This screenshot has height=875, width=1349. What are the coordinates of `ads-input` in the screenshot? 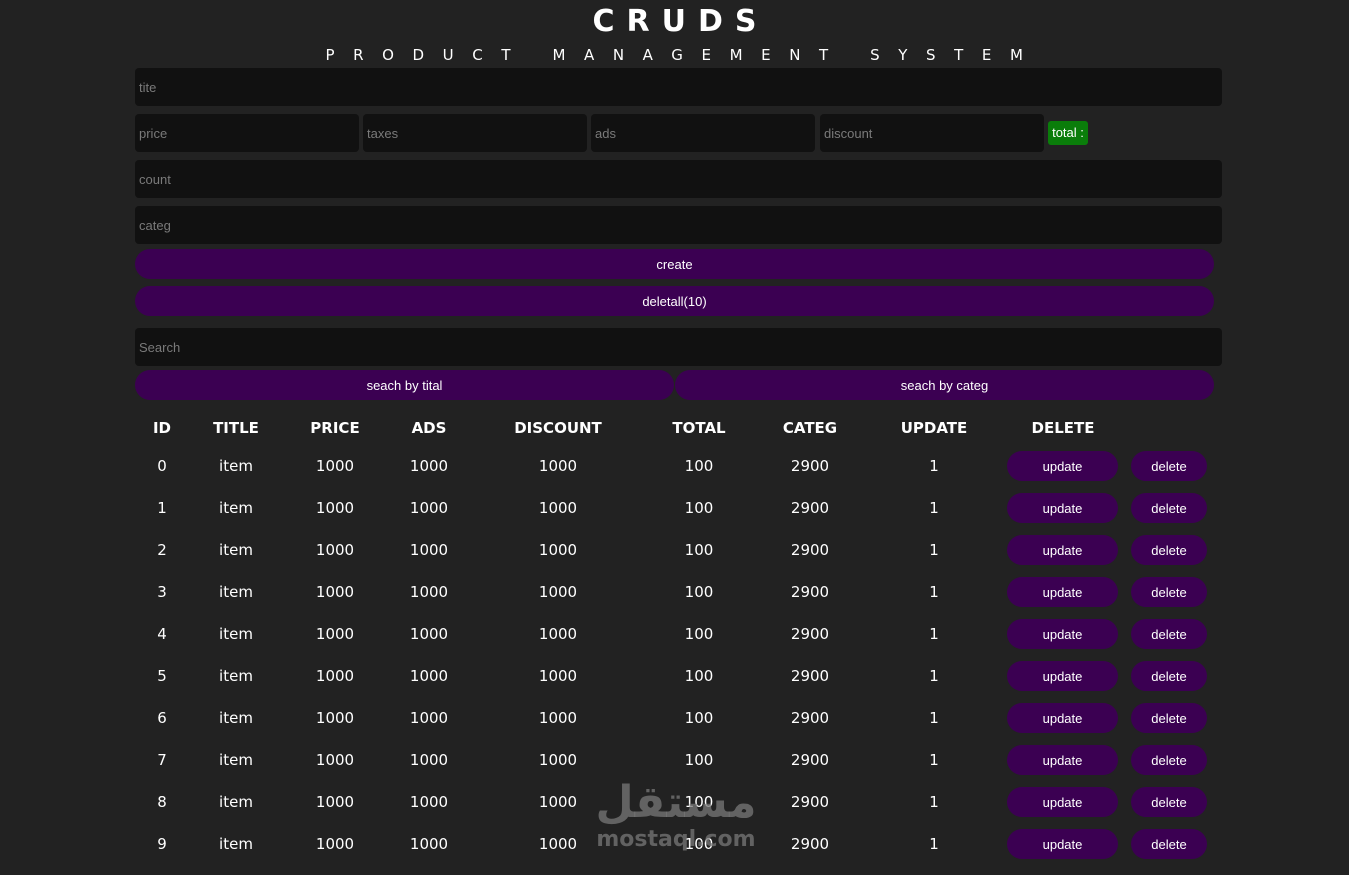 It's located at (703, 133).